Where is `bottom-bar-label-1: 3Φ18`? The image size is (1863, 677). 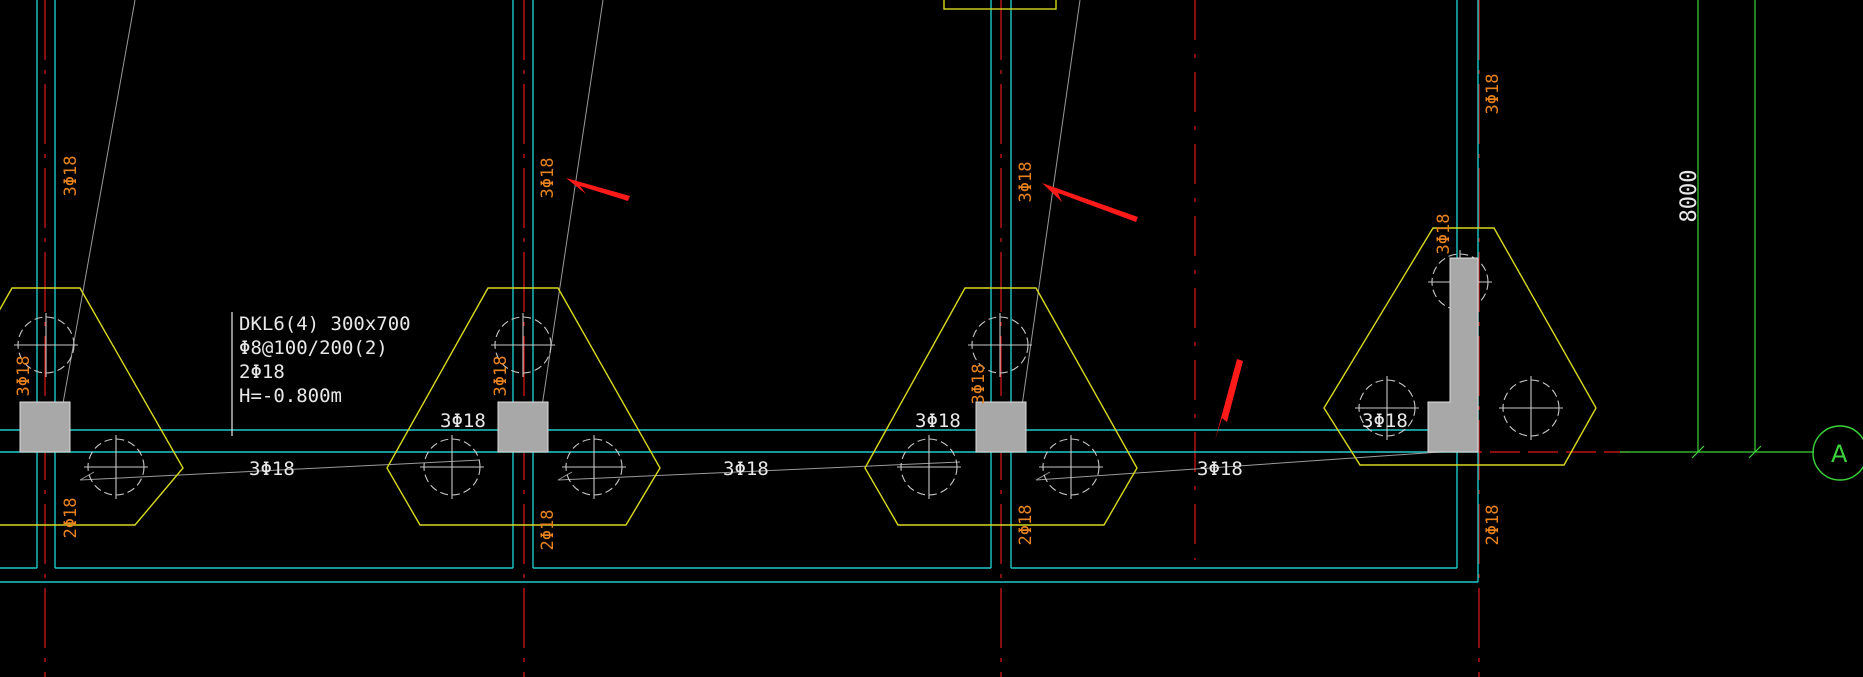
bottom-bar-label-1: 3Φ18 is located at coordinates (272, 469).